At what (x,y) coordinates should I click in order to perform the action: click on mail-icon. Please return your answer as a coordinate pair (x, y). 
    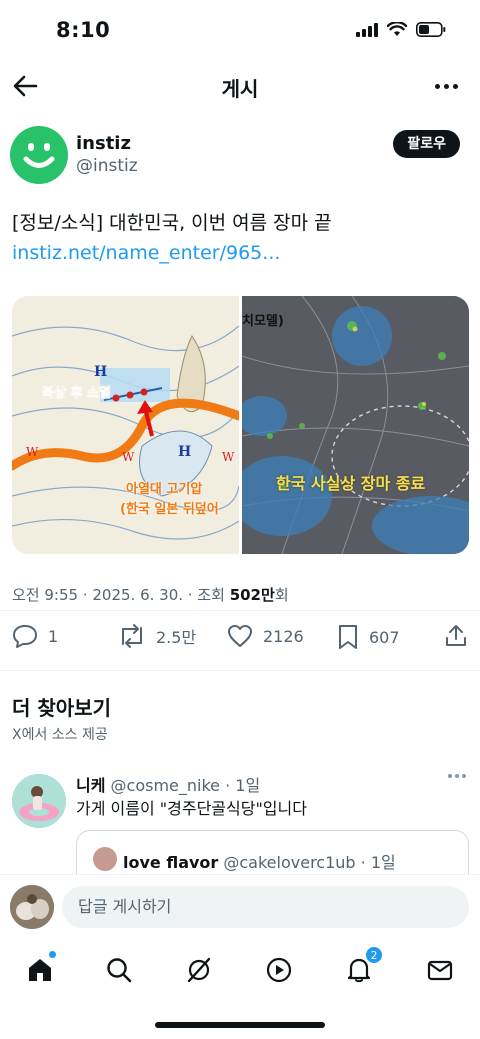
    Looking at the image, I should click on (440, 970).